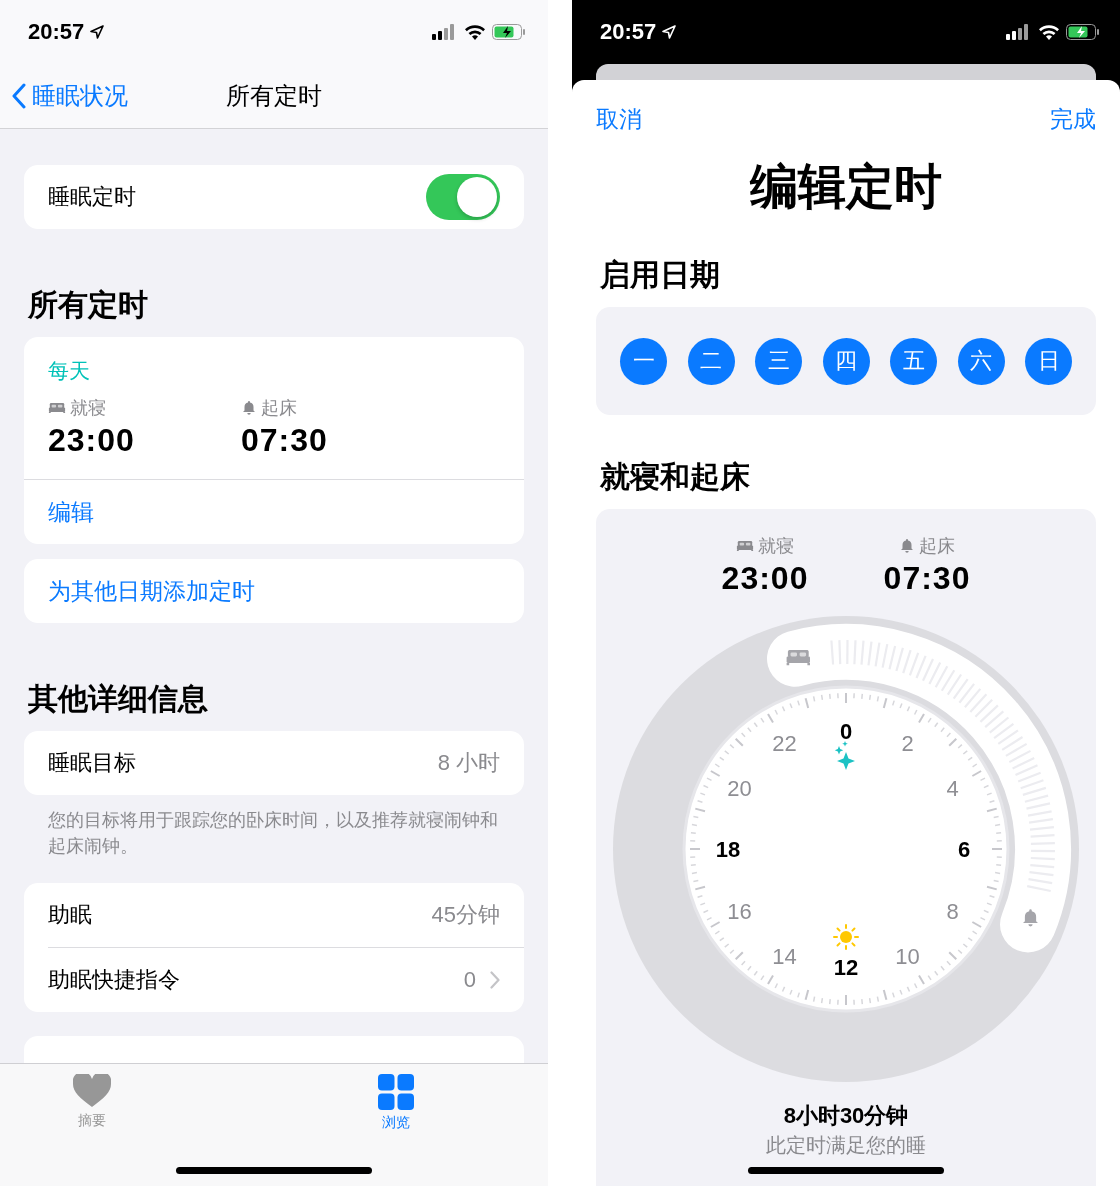 The image size is (1120, 1186). I want to click on setting-value: 0, so click(469, 980).